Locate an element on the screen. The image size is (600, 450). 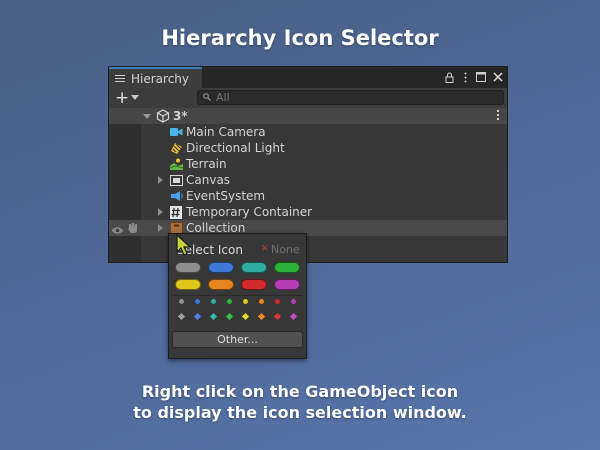
diamond-icon-yellow is located at coordinates (245, 316).